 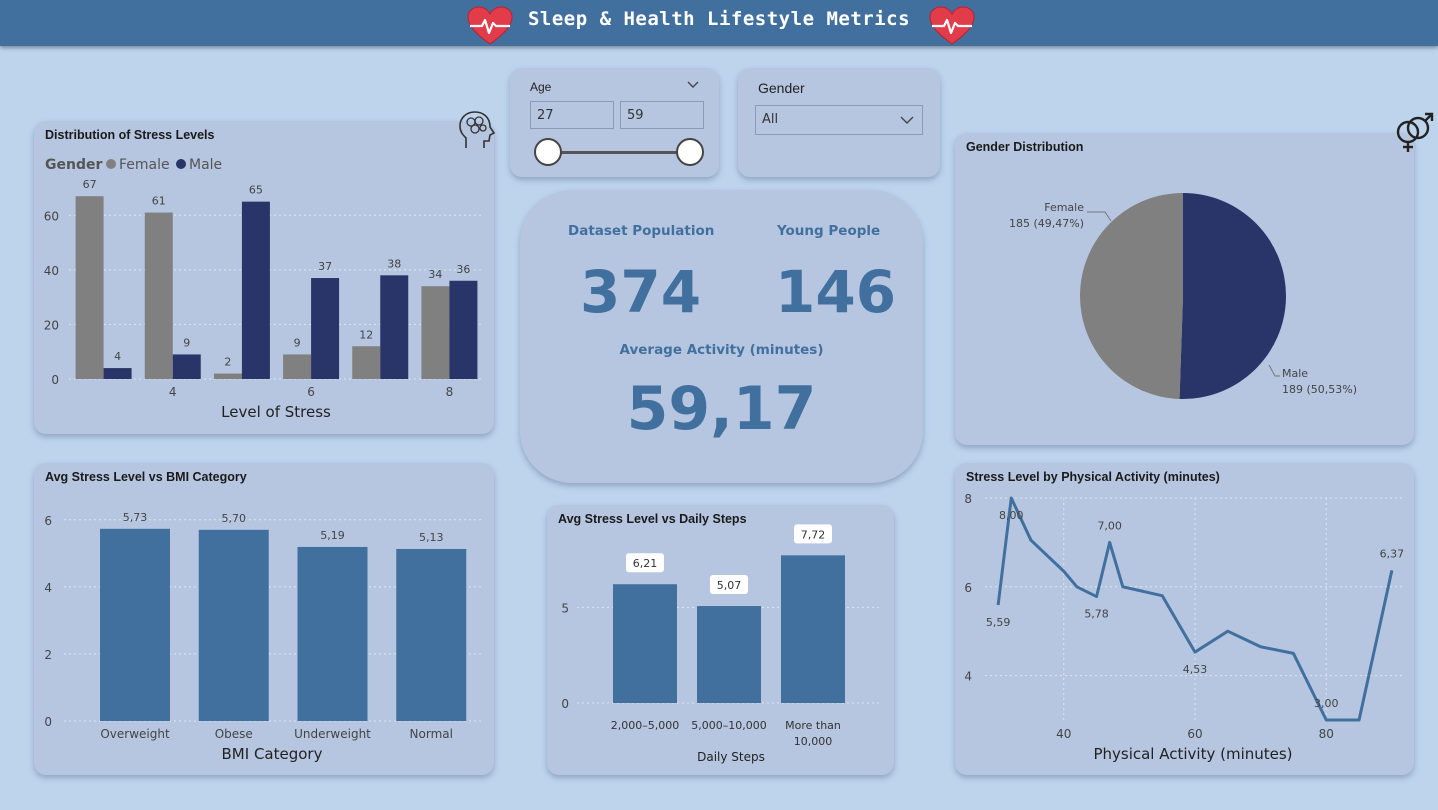 I want to click on x-tick-label: Overweight, so click(x=135, y=734).